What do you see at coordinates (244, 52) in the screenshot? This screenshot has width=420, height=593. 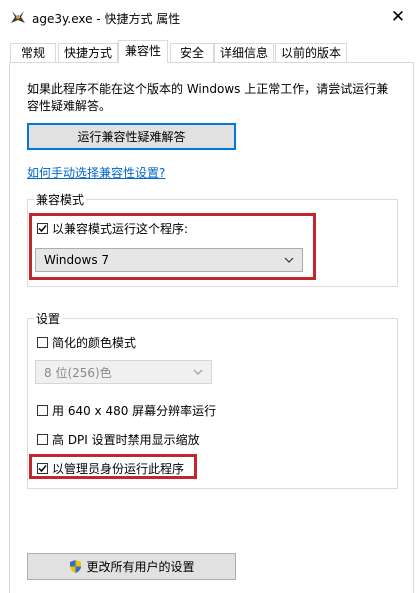 I see `tab-details: 详细信息` at bounding box center [244, 52].